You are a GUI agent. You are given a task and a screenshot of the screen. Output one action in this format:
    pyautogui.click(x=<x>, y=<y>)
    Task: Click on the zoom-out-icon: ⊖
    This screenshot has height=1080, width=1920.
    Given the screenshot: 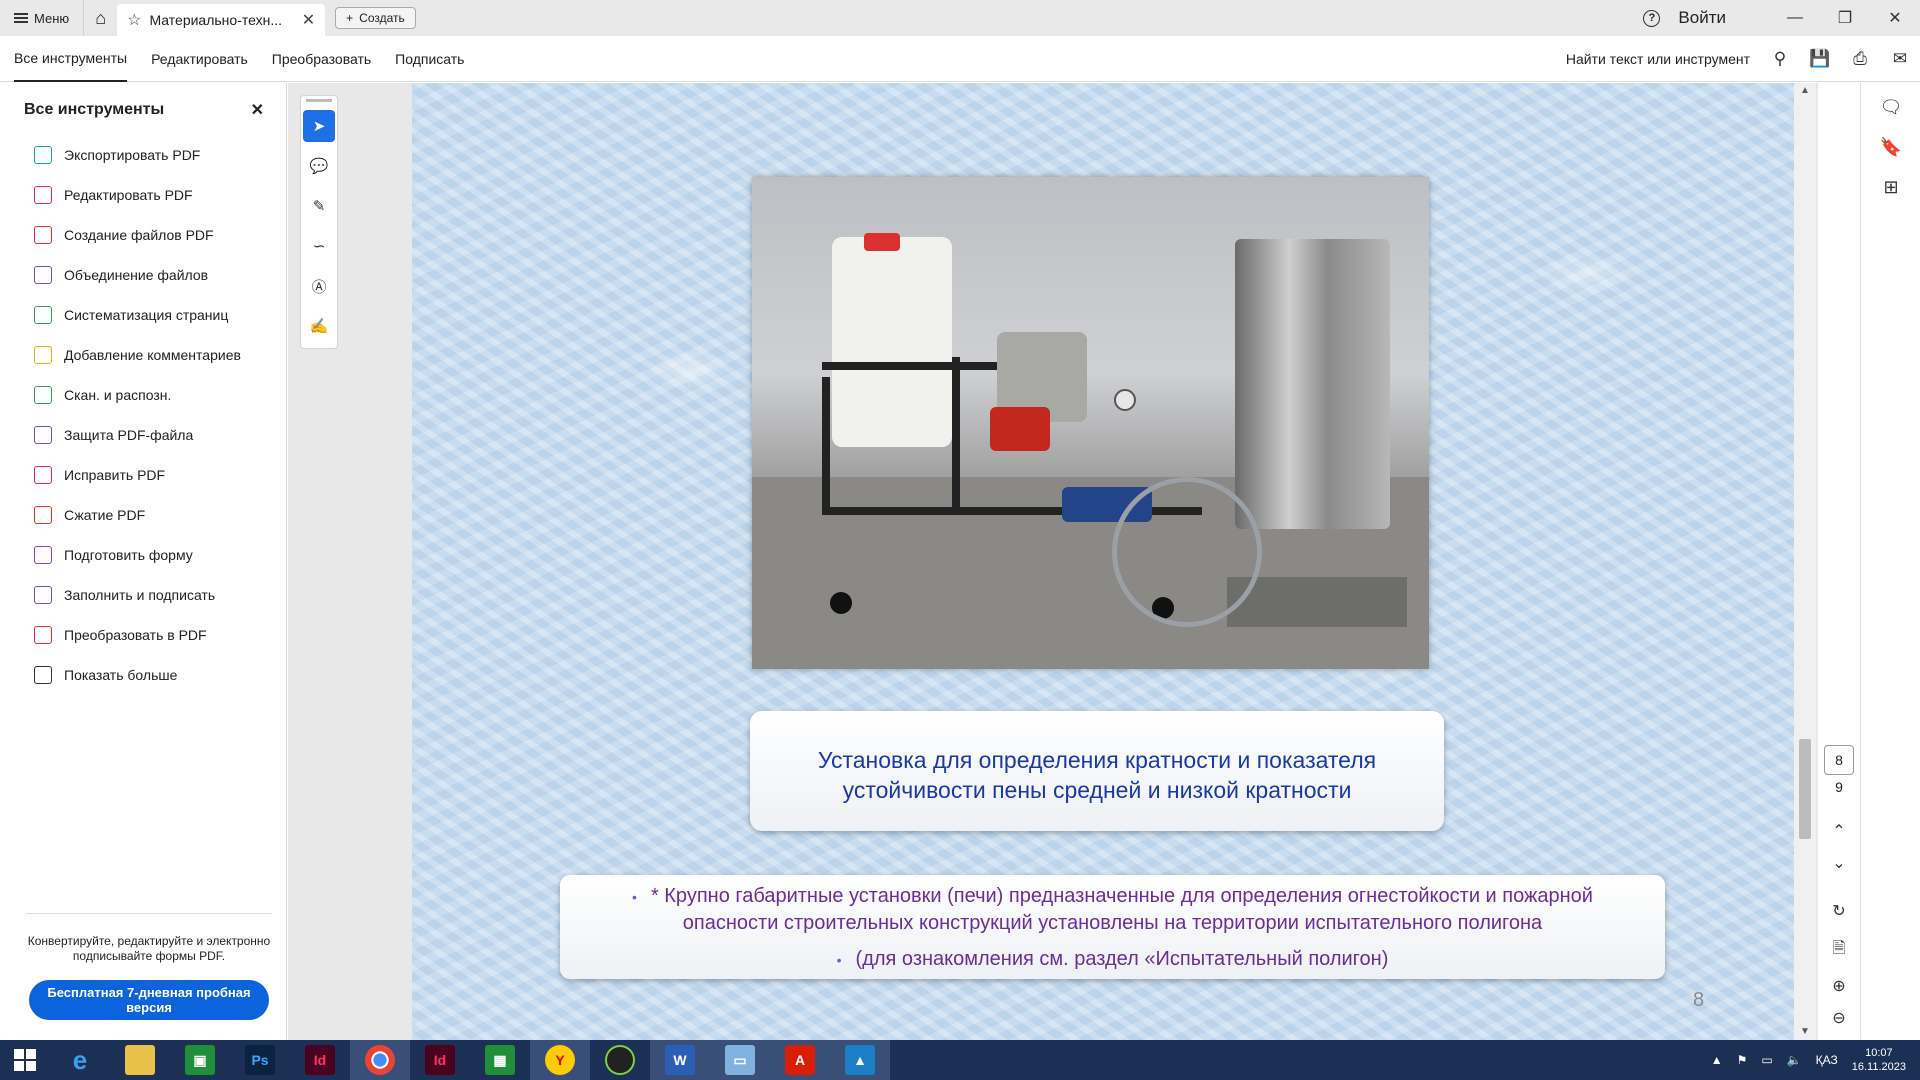 What is the action you would take?
    pyautogui.click(x=1839, y=1018)
    